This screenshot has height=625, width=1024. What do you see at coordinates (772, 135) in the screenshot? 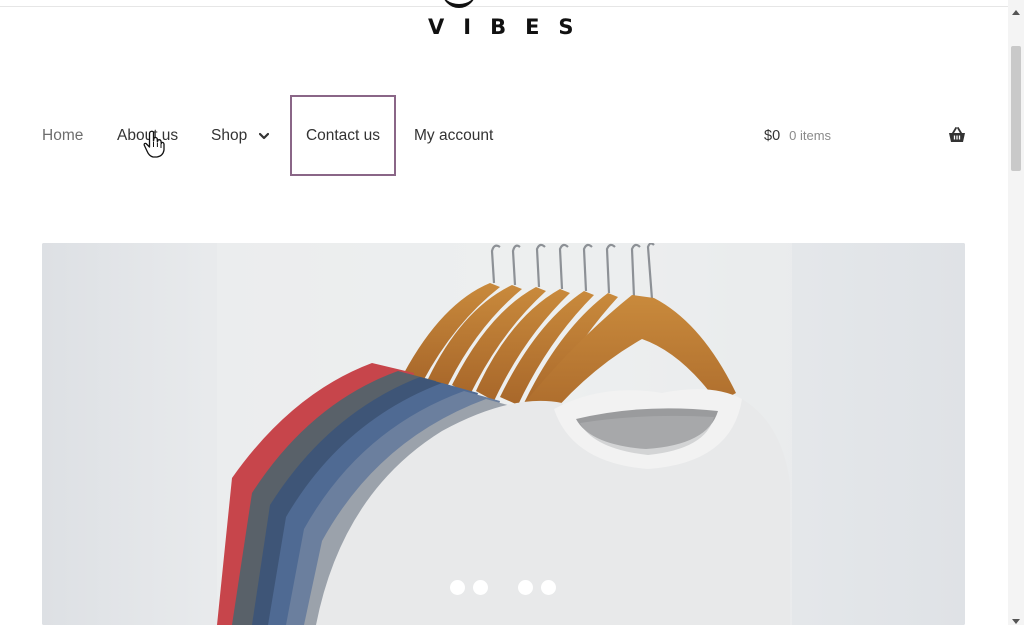
I see `cart-amount: $0` at bounding box center [772, 135].